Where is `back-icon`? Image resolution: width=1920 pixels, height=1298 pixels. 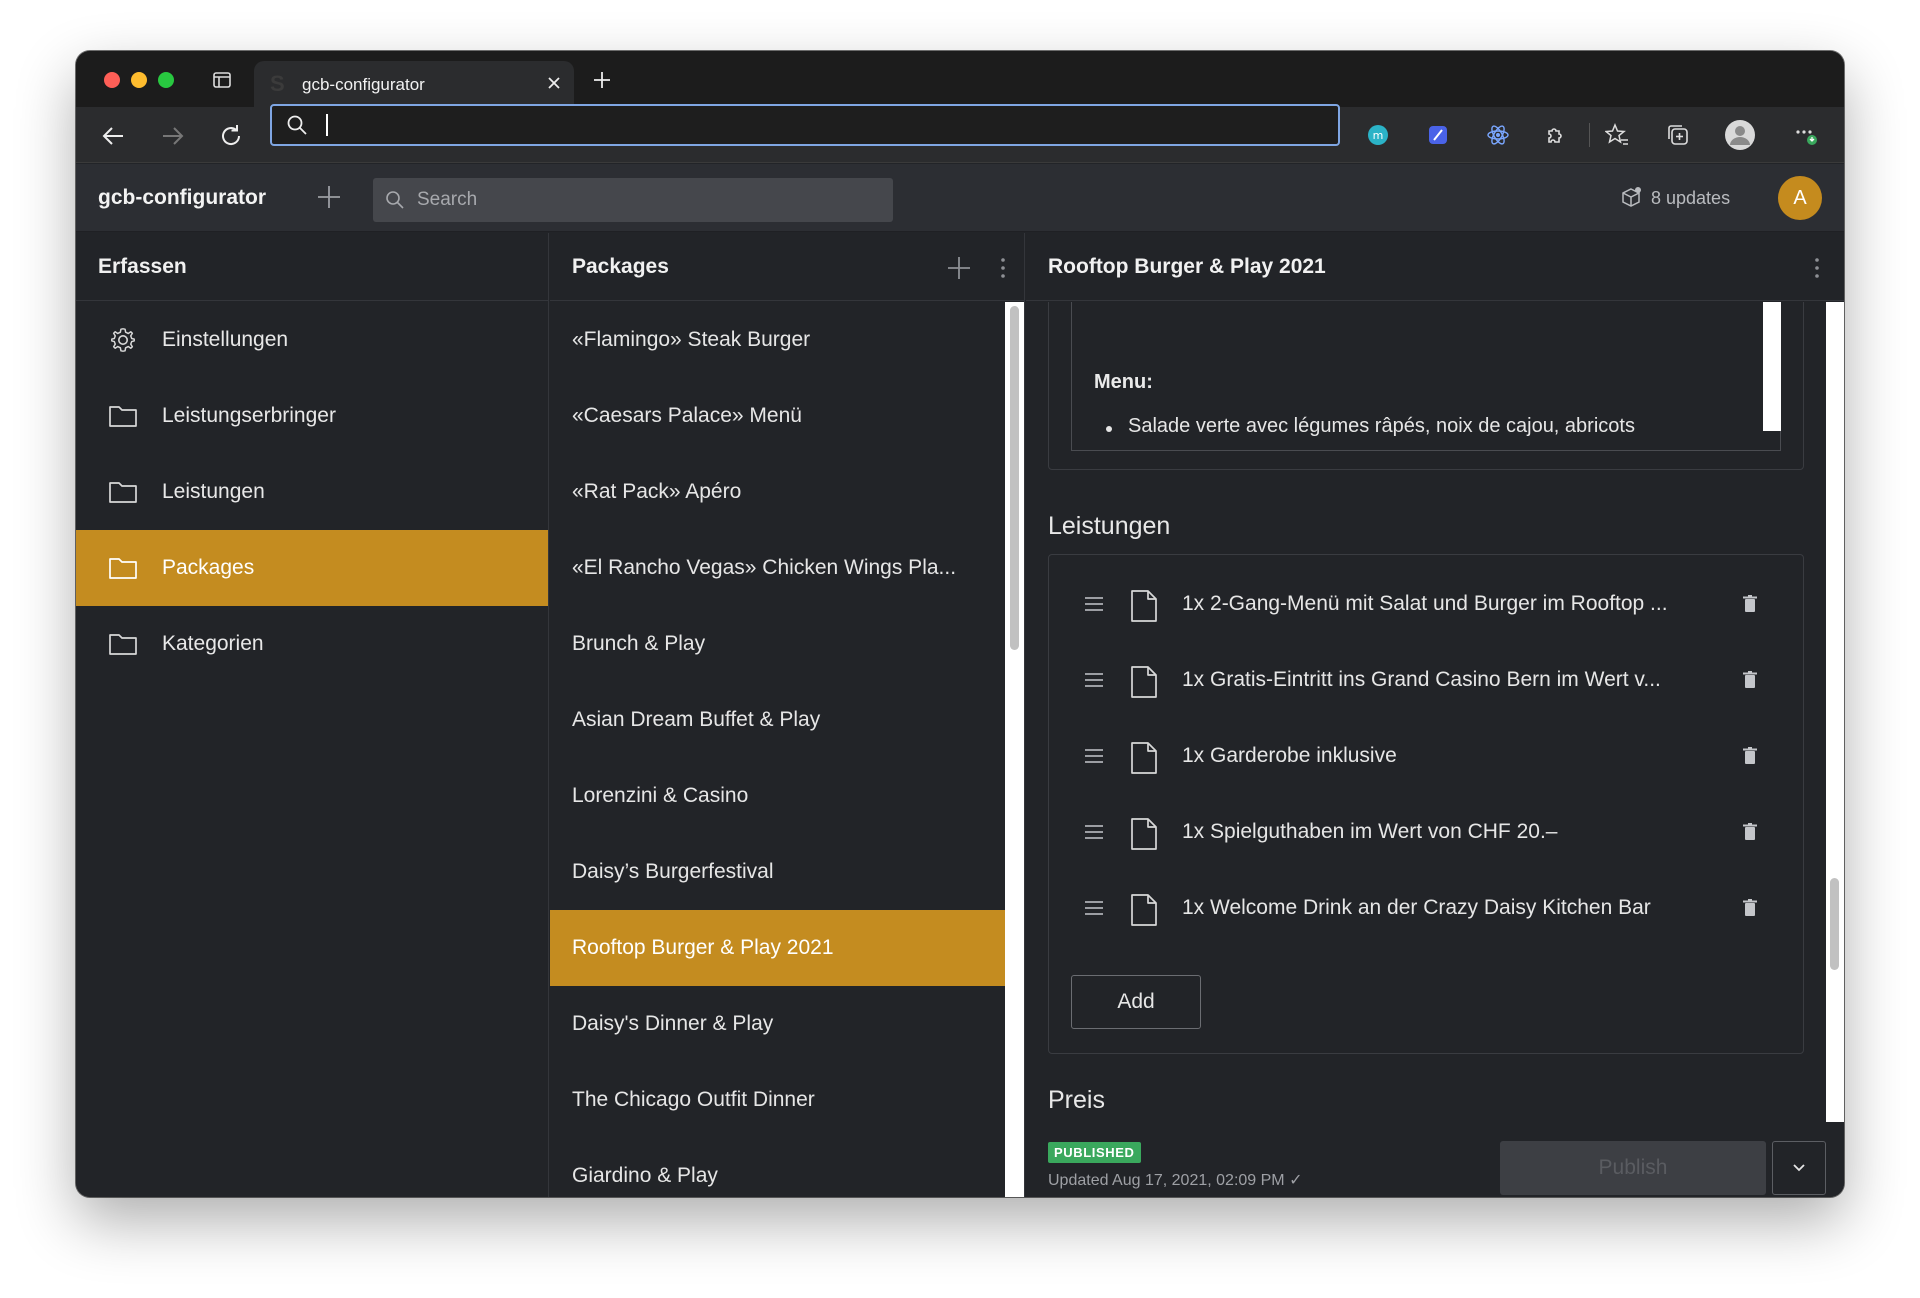
back-icon is located at coordinates (113, 136).